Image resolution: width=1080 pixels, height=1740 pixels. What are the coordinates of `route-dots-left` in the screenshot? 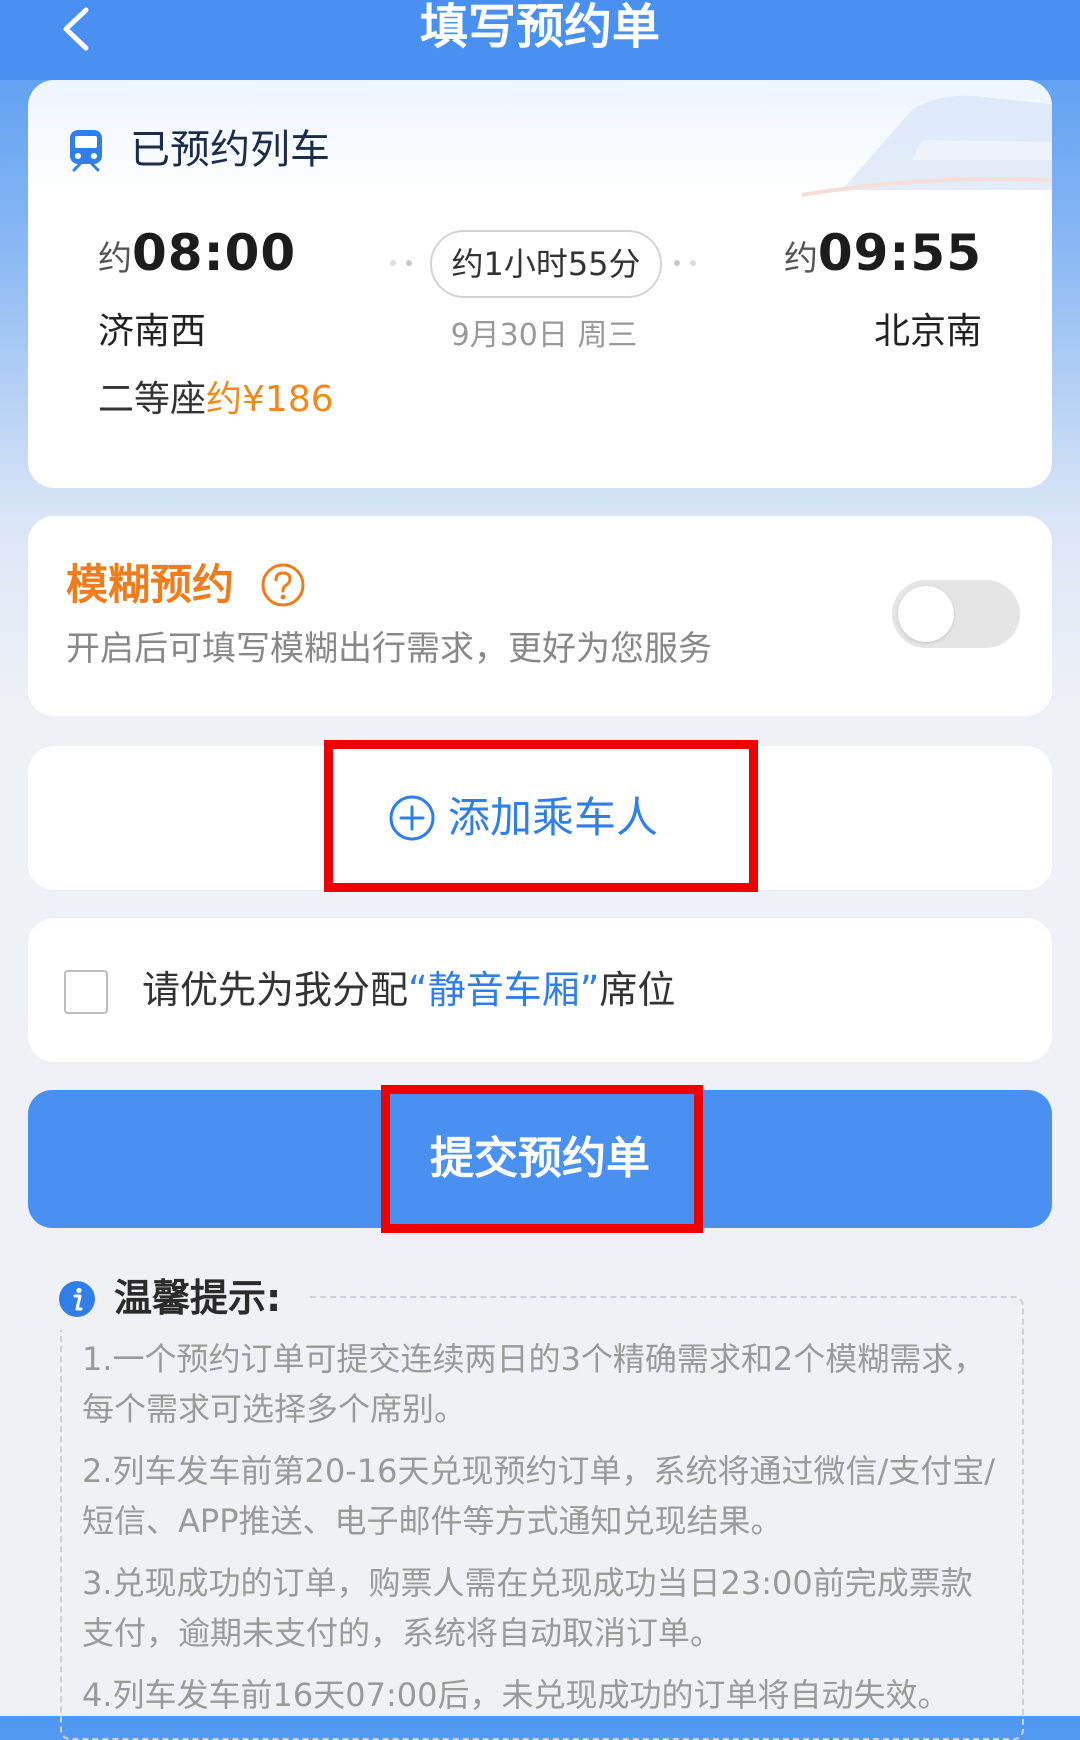 It's located at (406, 264).